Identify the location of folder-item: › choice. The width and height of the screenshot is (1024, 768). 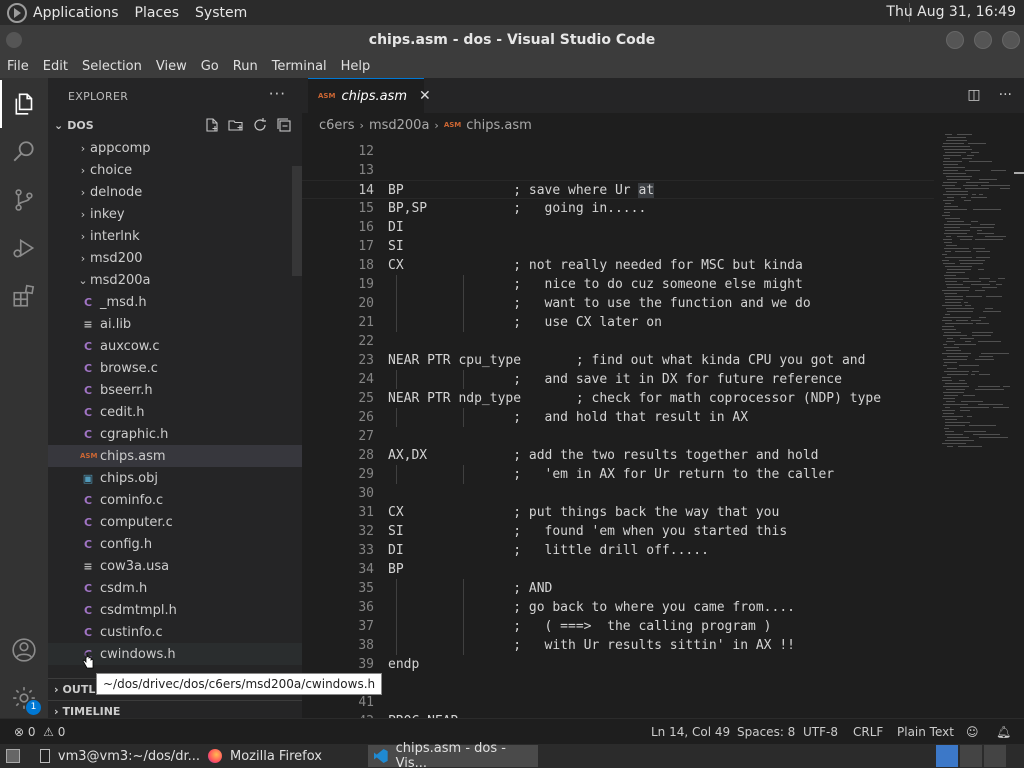
(175, 170).